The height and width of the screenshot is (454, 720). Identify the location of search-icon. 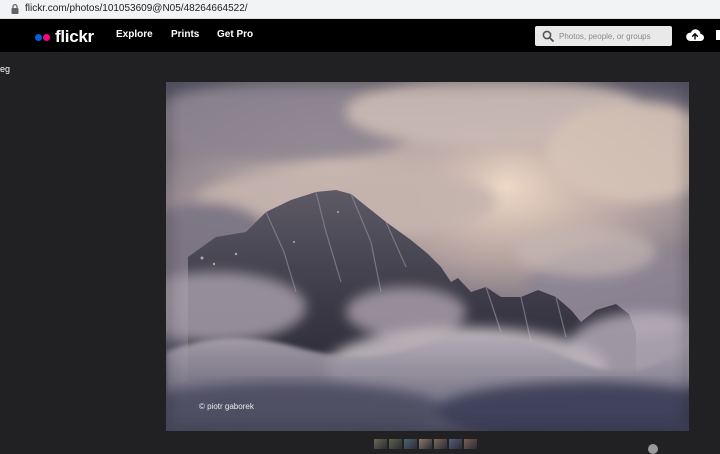
(548, 36).